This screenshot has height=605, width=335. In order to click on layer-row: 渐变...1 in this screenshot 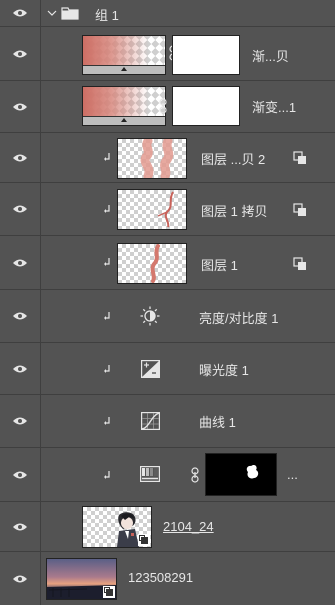, I will do `click(167, 107)`.